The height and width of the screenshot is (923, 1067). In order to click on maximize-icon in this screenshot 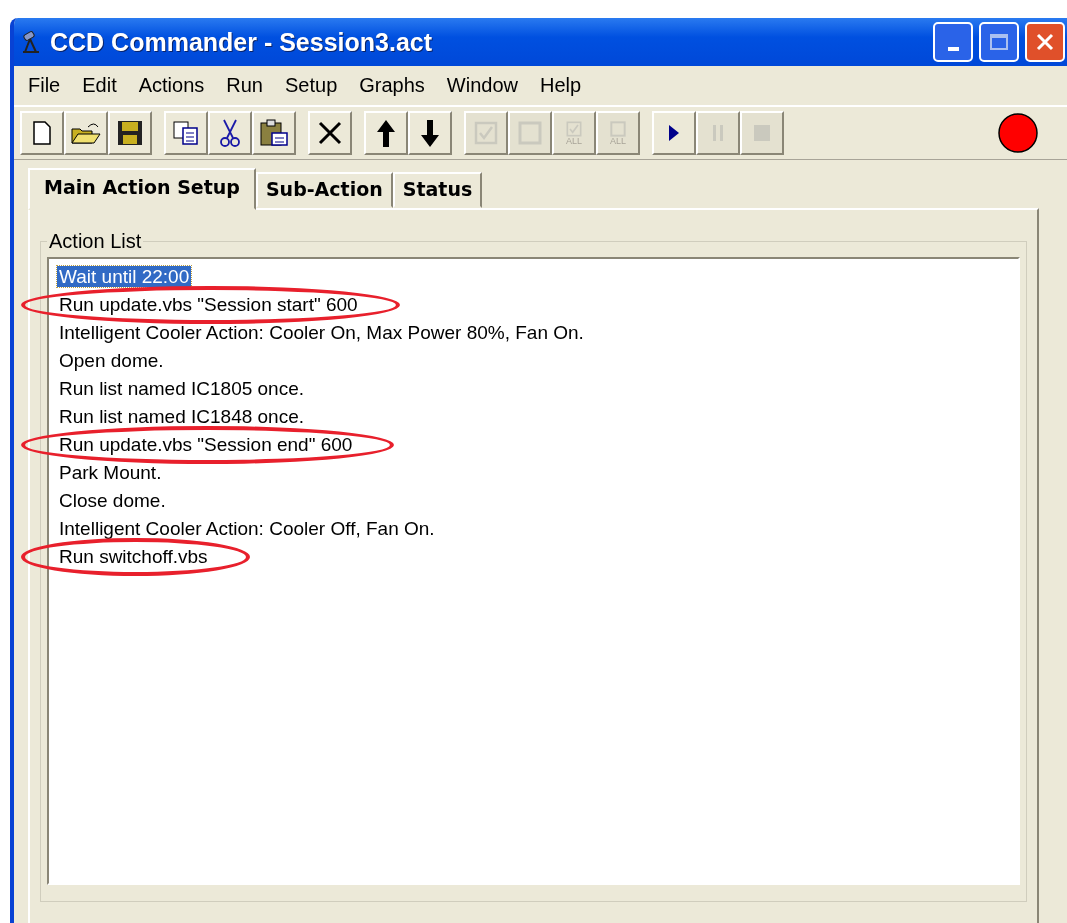, I will do `click(999, 42)`.